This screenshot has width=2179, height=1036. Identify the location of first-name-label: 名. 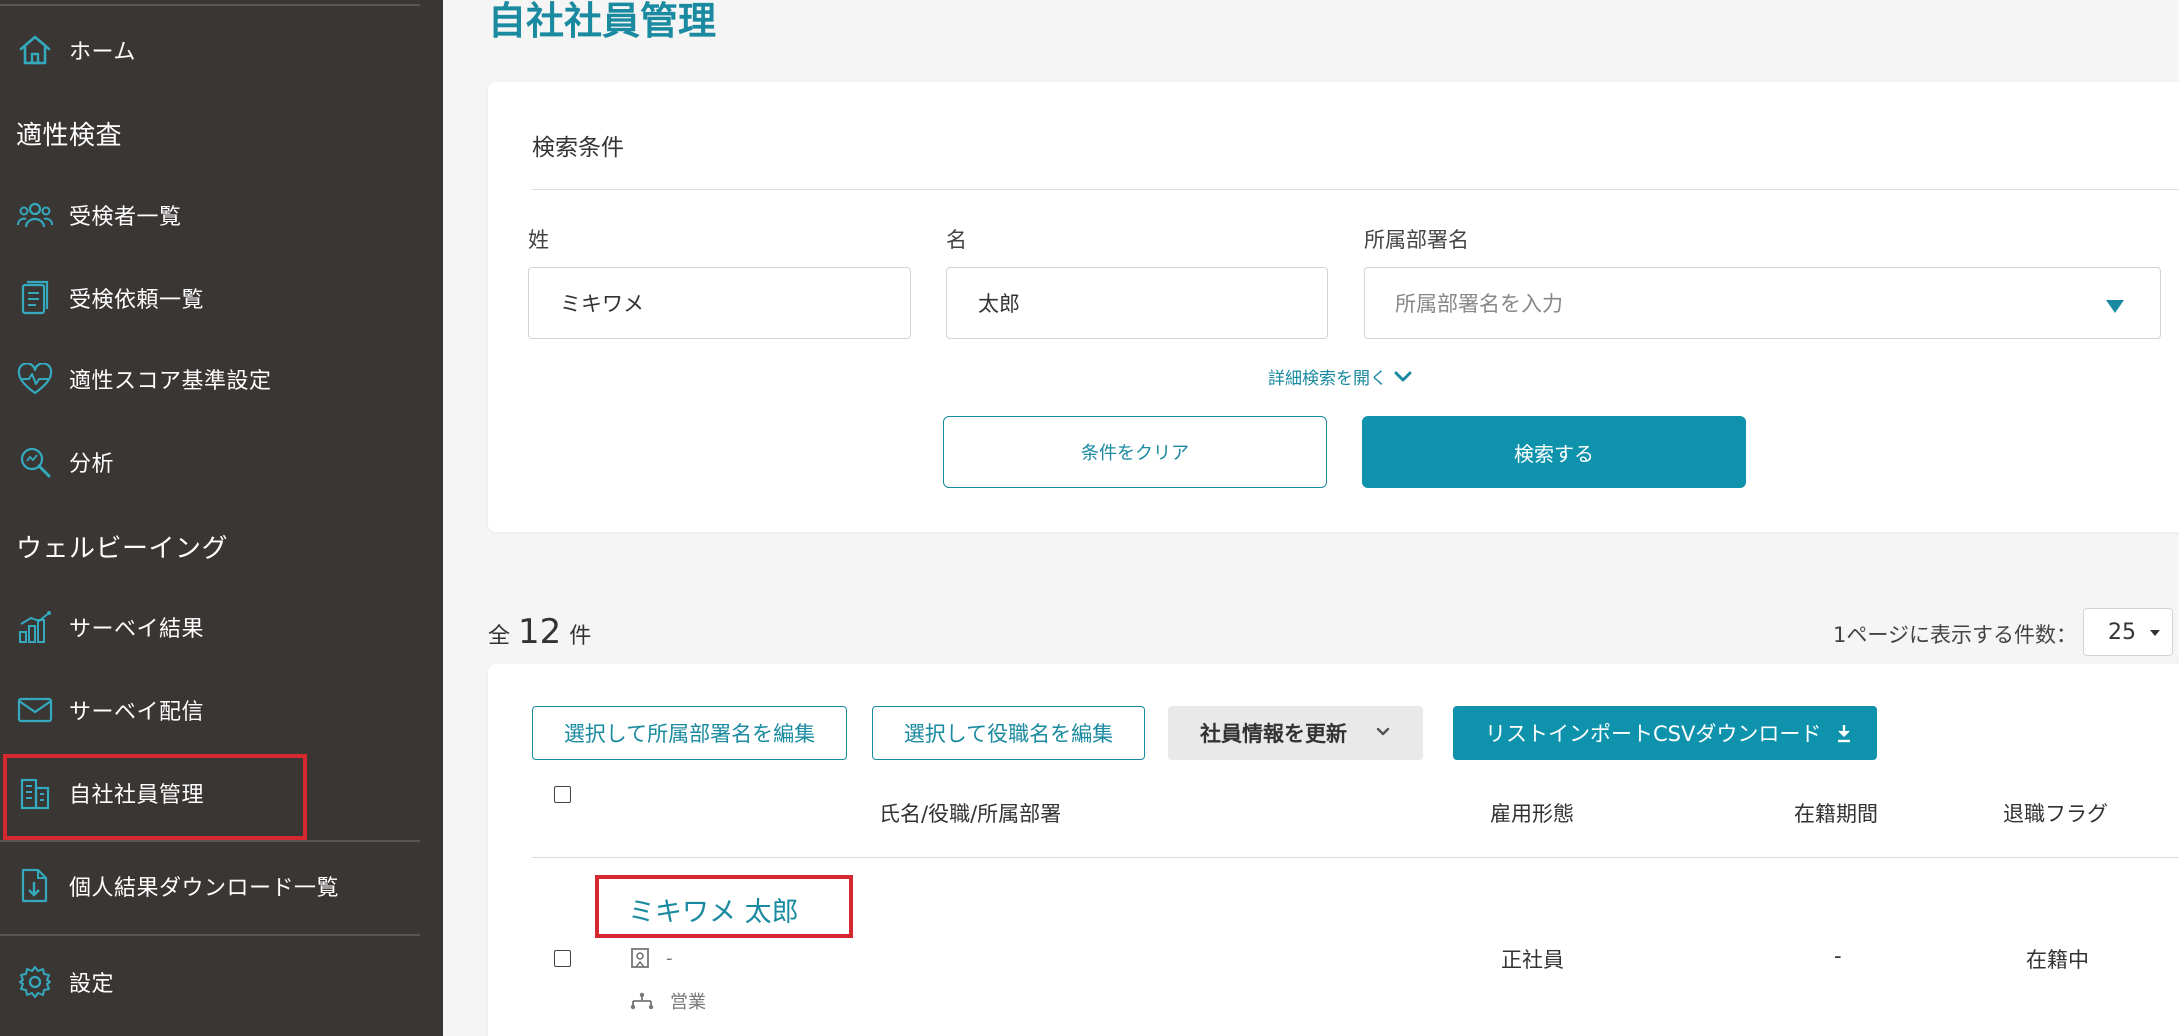
(956, 240).